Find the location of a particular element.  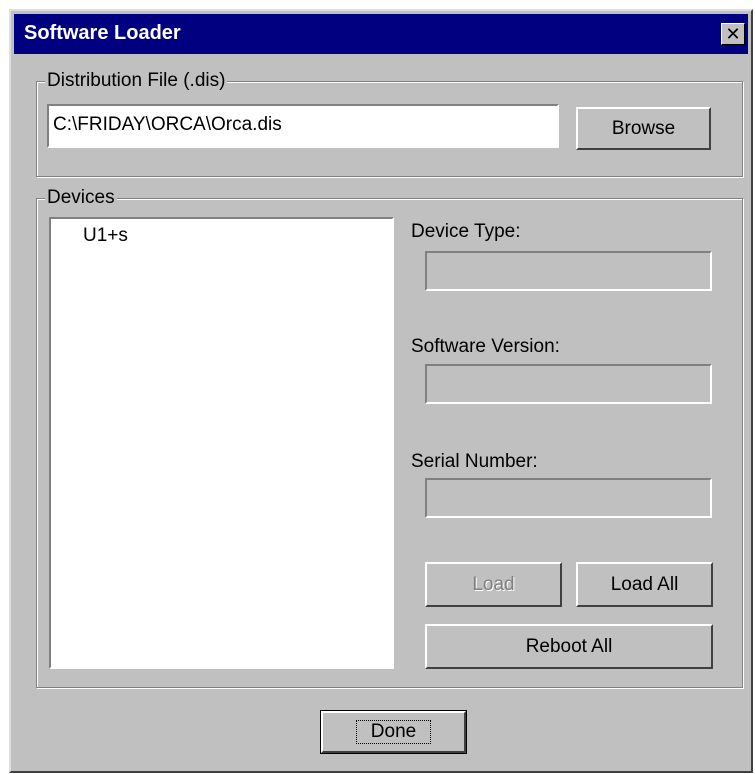

browse-button: Browse is located at coordinates (643, 128).